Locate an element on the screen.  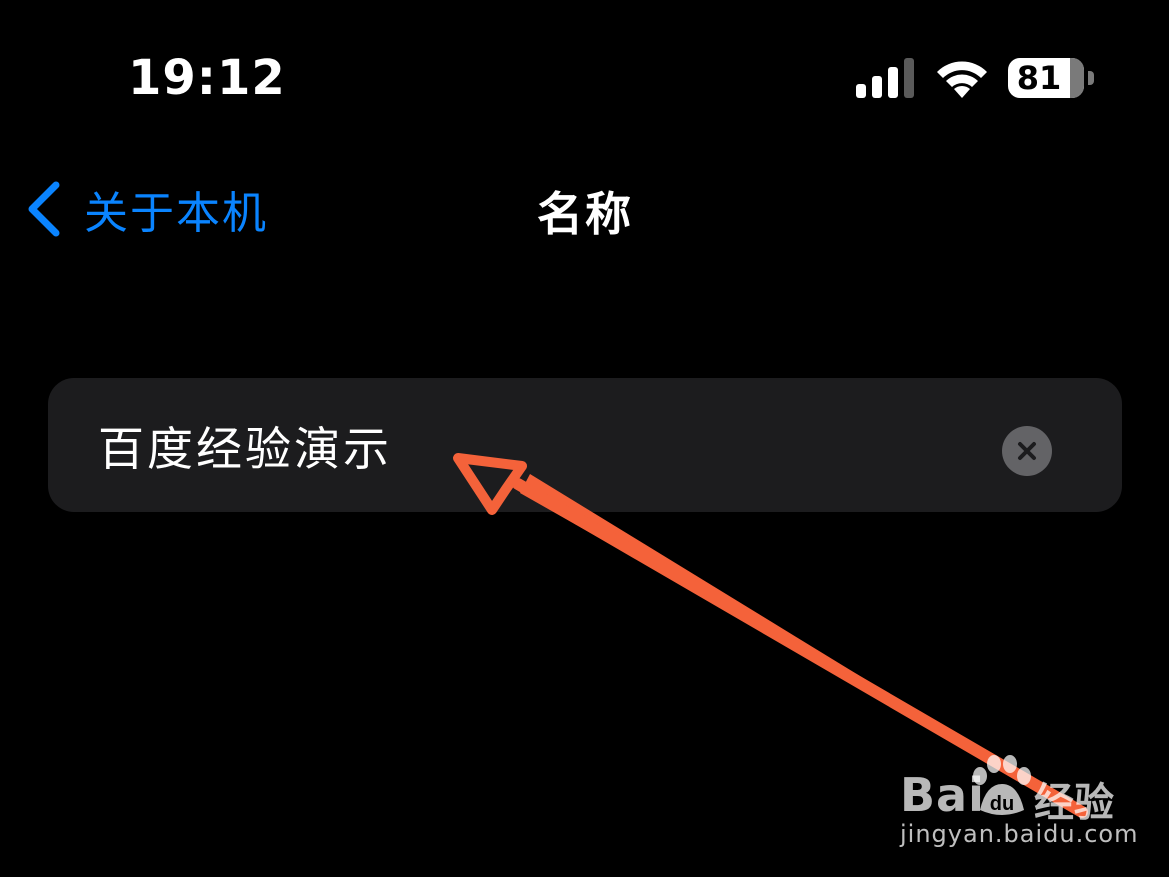
paw-logo-icon: du is located at coordinates (1002, 785).